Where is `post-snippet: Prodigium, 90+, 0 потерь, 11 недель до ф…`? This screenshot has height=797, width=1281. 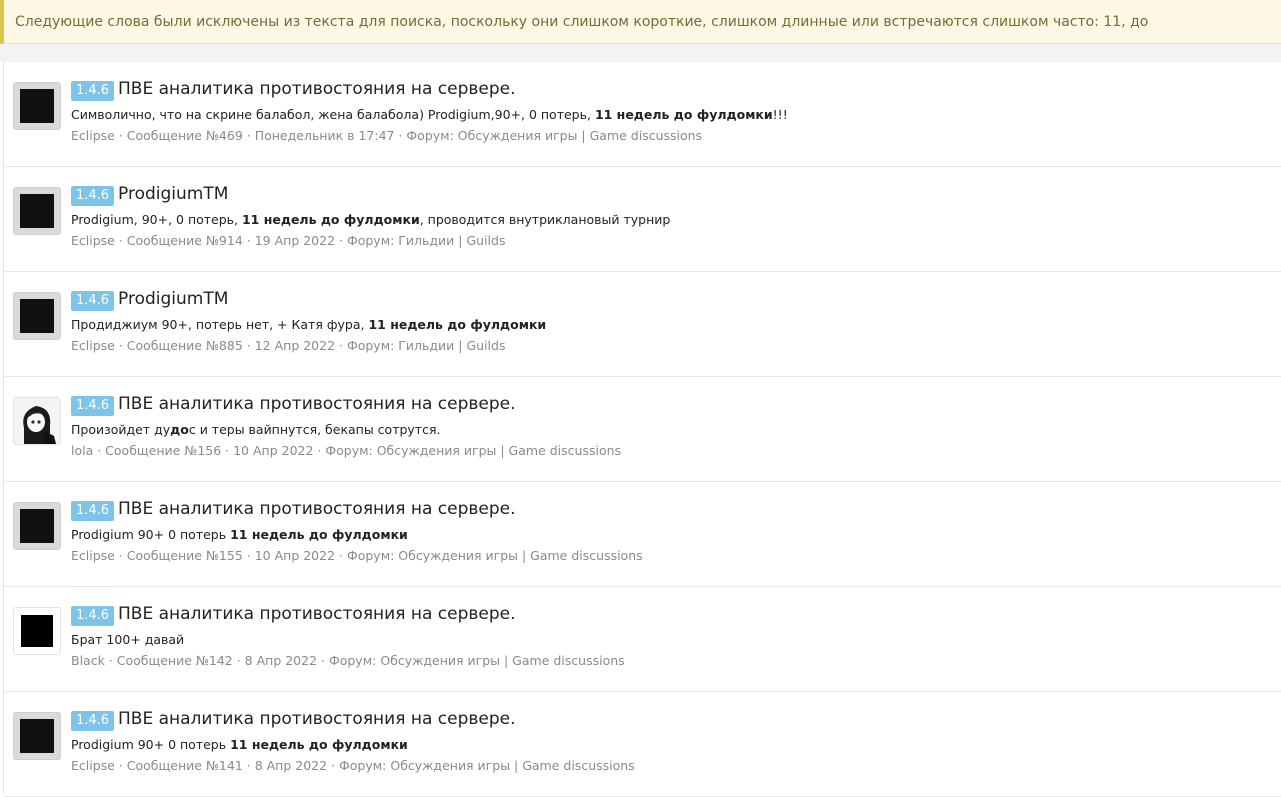 post-snippet: Prodigium, 90+, 0 потерь, 11 недель до ф… is located at coordinates (371, 219).